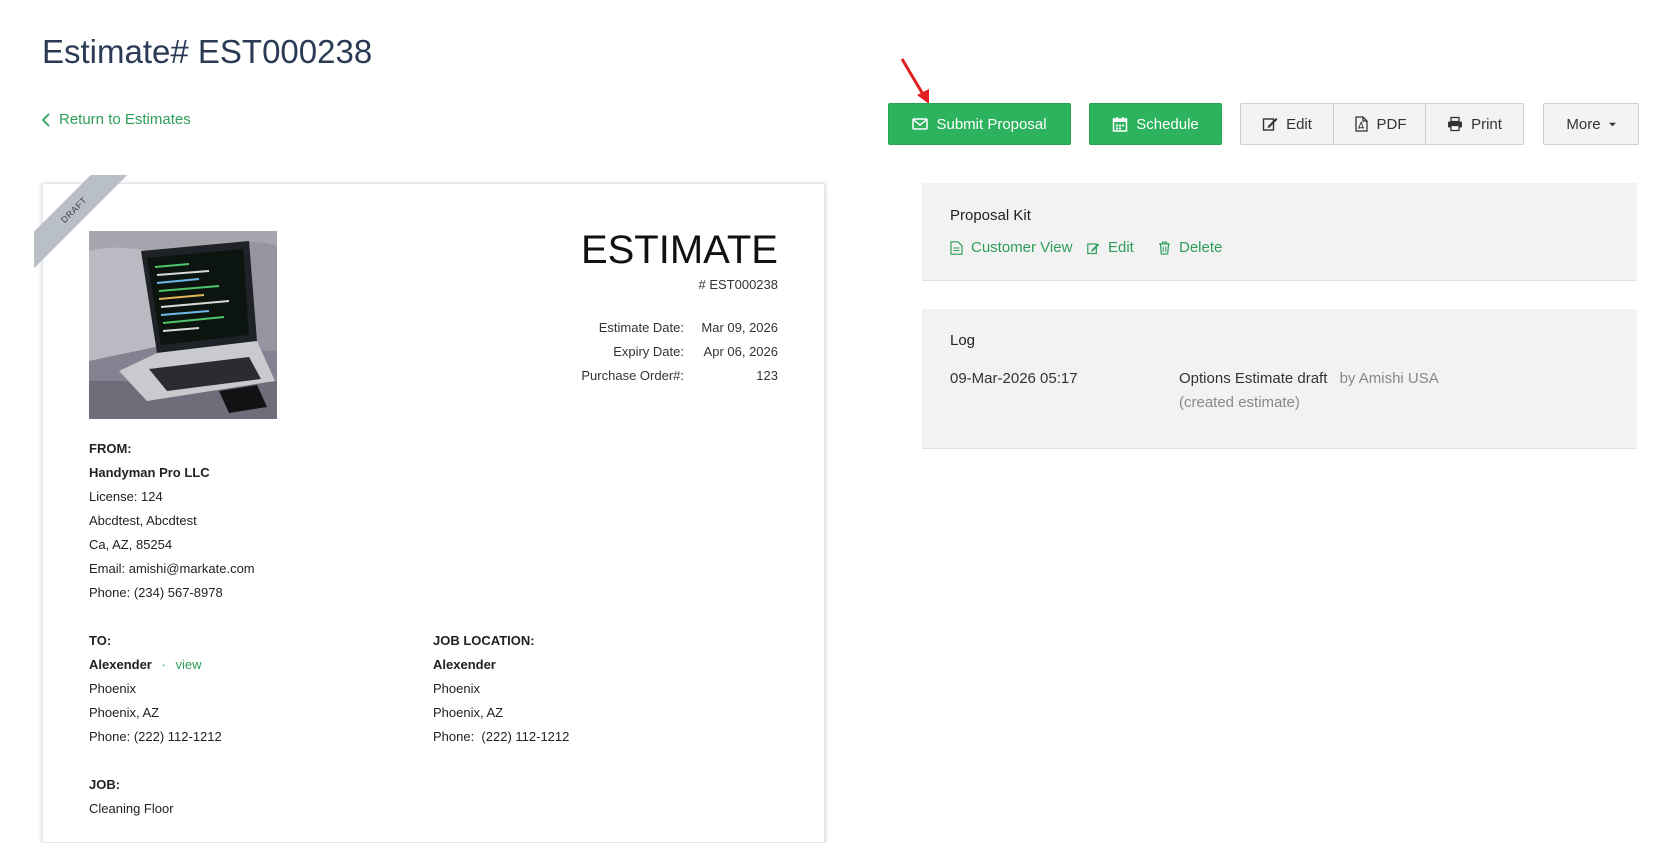 This screenshot has width=1665, height=843. I want to click on submit-proposal-label: Submit Proposal, so click(991, 124).